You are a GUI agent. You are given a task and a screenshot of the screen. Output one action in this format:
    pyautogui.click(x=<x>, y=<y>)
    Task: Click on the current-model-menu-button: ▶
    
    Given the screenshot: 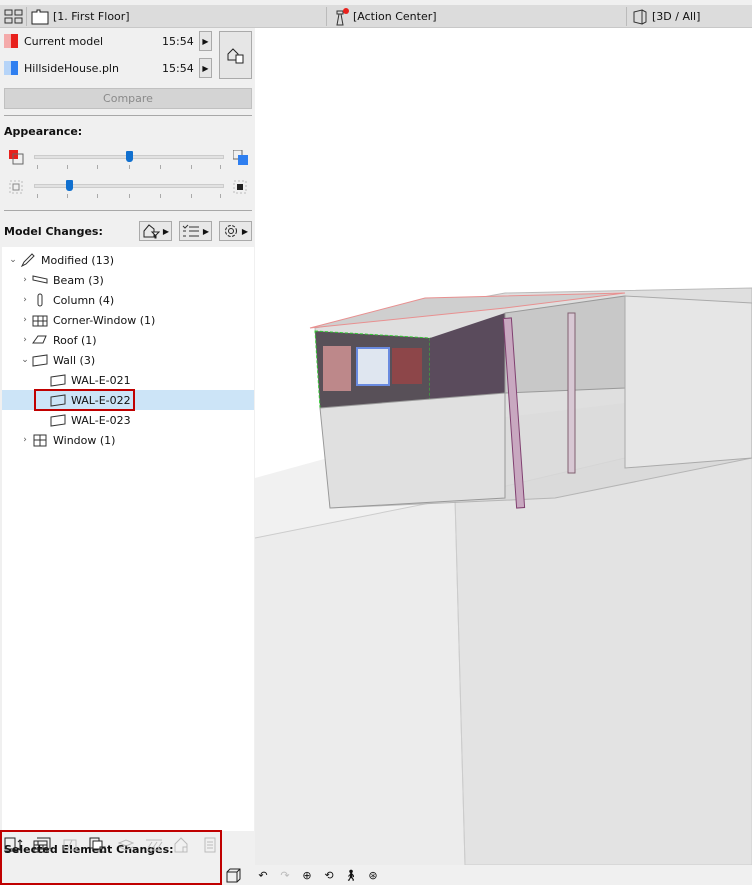 What is the action you would take?
    pyautogui.click(x=205, y=41)
    